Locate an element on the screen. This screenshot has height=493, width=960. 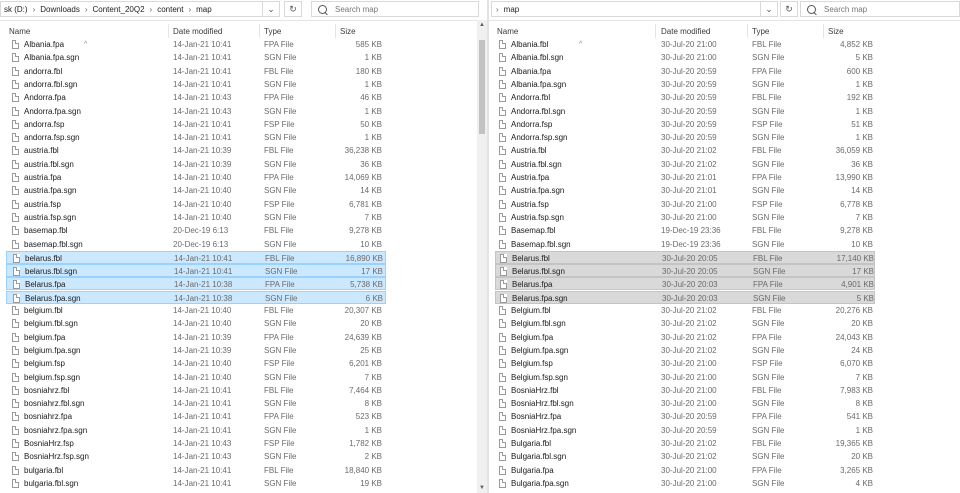
breadcrumb-drive: sk (D:) is located at coordinates (16, 9).